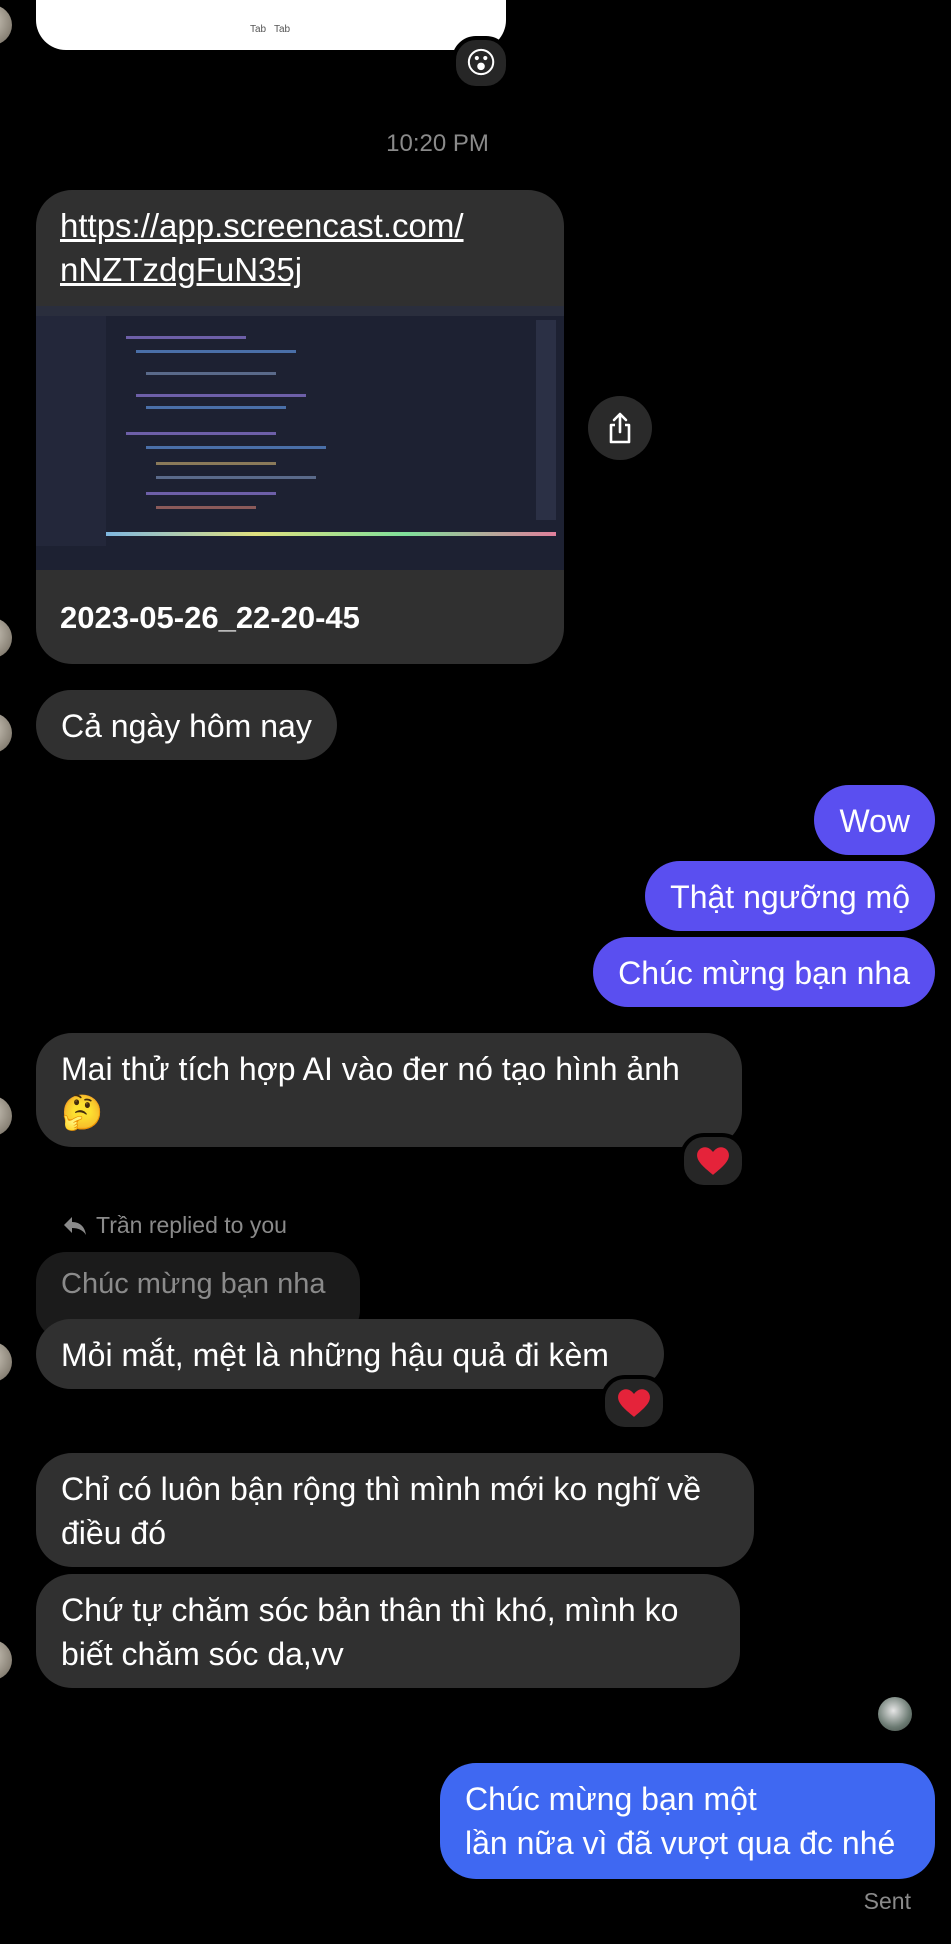 This screenshot has height=1944, width=951. What do you see at coordinates (300, 438) in the screenshot?
I see `link-thumbnail` at bounding box center [300, 438].